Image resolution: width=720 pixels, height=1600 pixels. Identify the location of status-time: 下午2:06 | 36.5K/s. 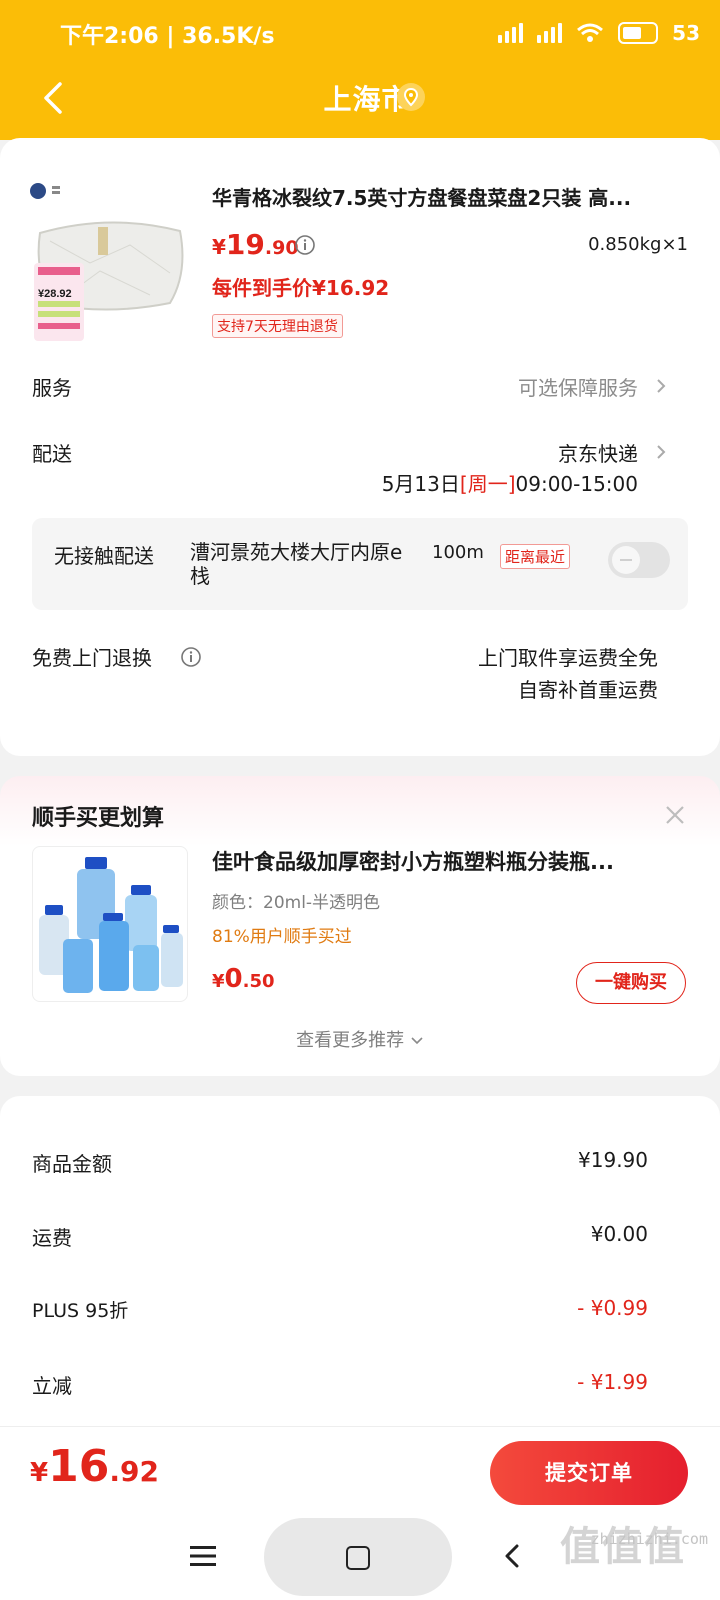
(167, 36).